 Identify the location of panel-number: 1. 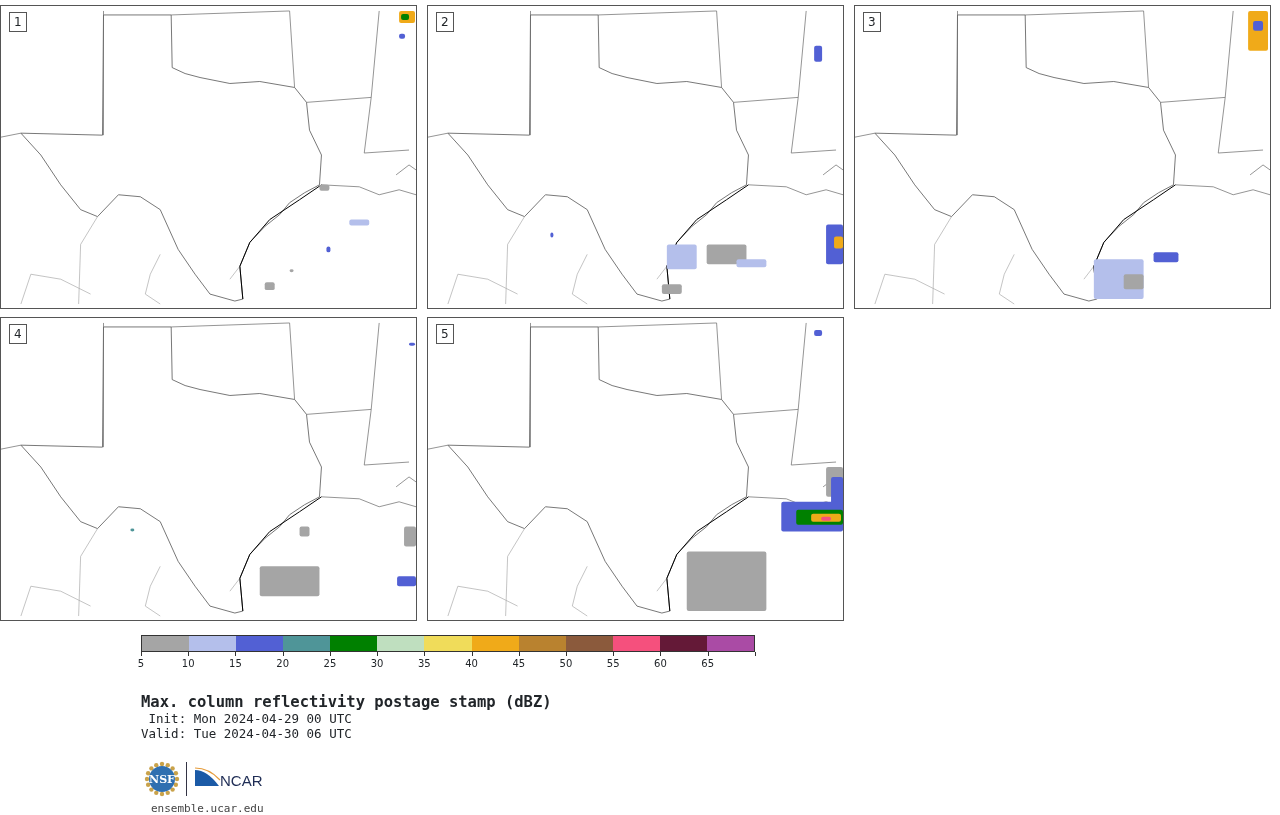
(18, 22).